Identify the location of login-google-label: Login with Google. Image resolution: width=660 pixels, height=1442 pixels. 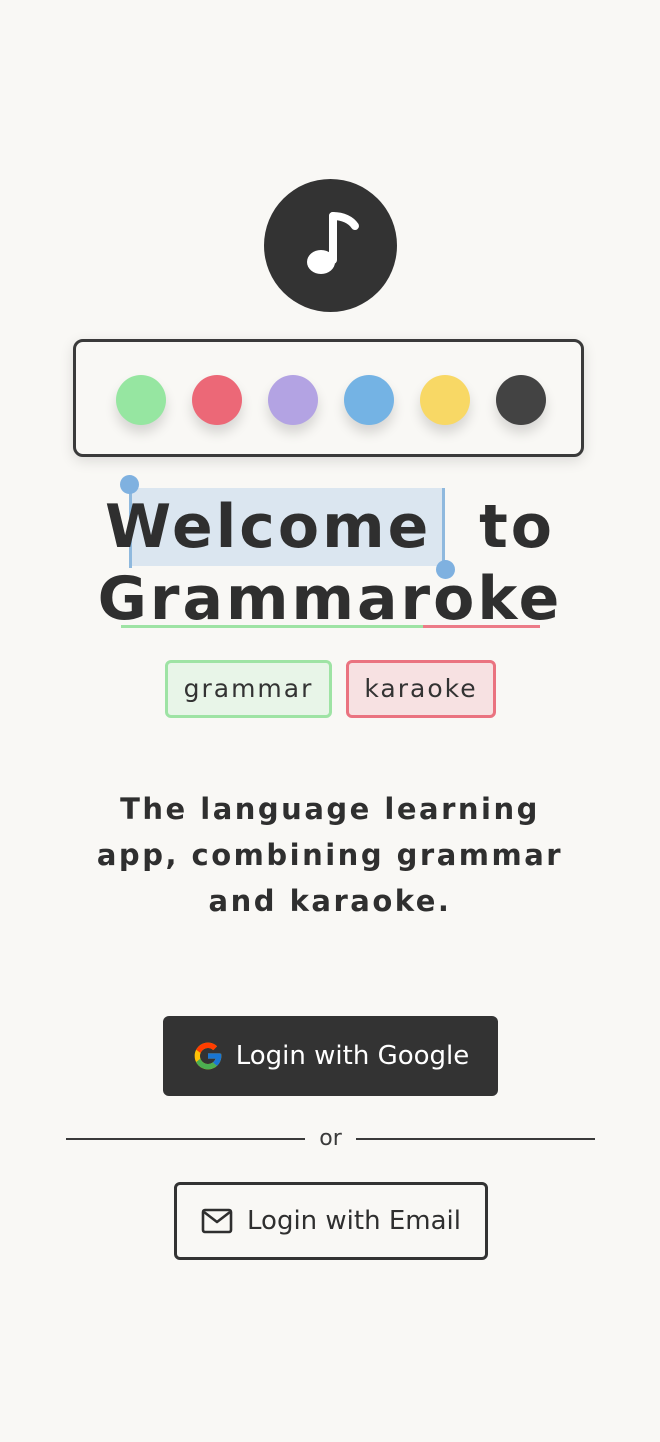
(352, 1056).